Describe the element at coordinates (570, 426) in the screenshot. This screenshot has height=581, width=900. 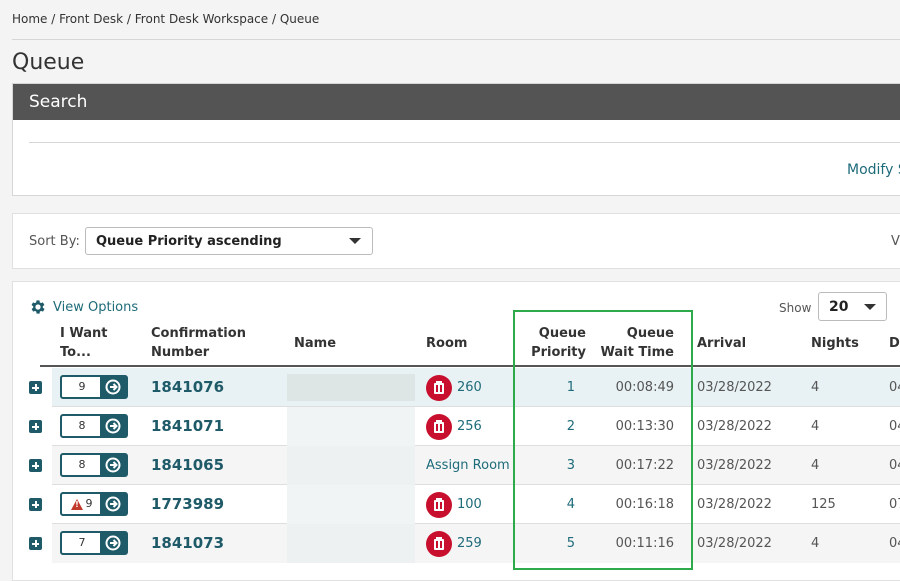
I see `queue-priority: 2` at that location.